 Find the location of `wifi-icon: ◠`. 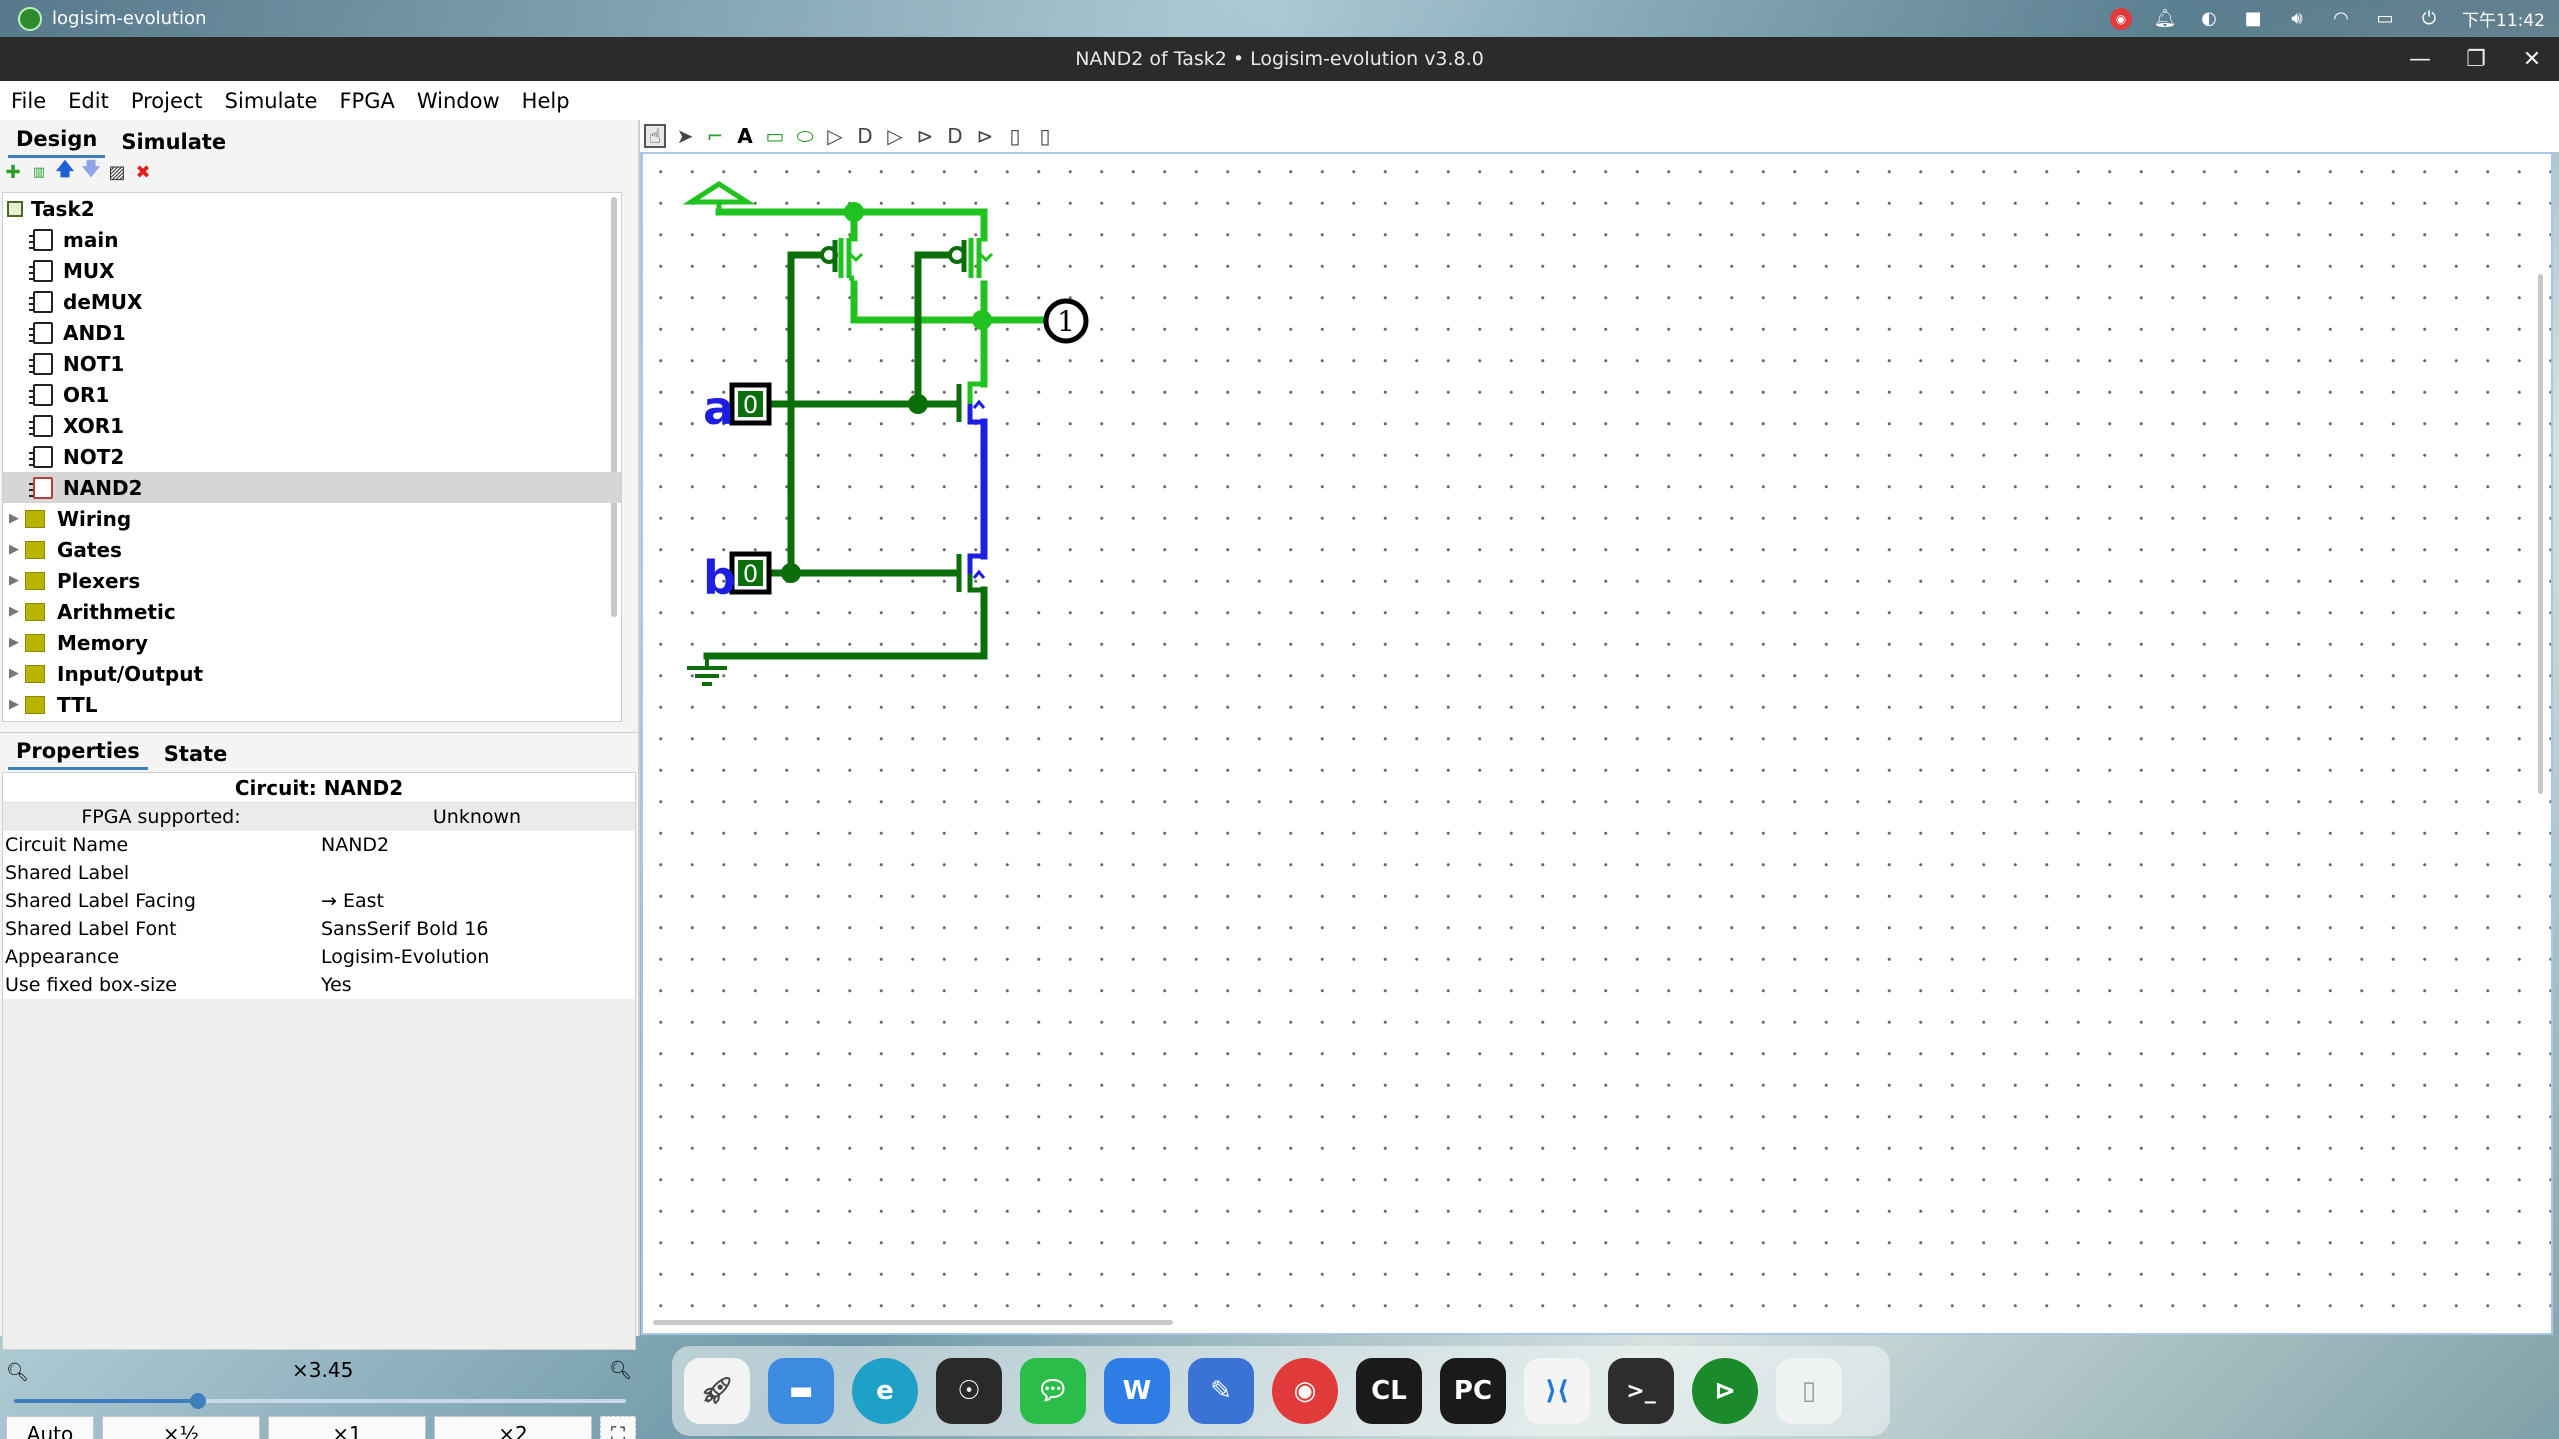

wifi-icon: ◠ is located at coordinates (2341, 19).